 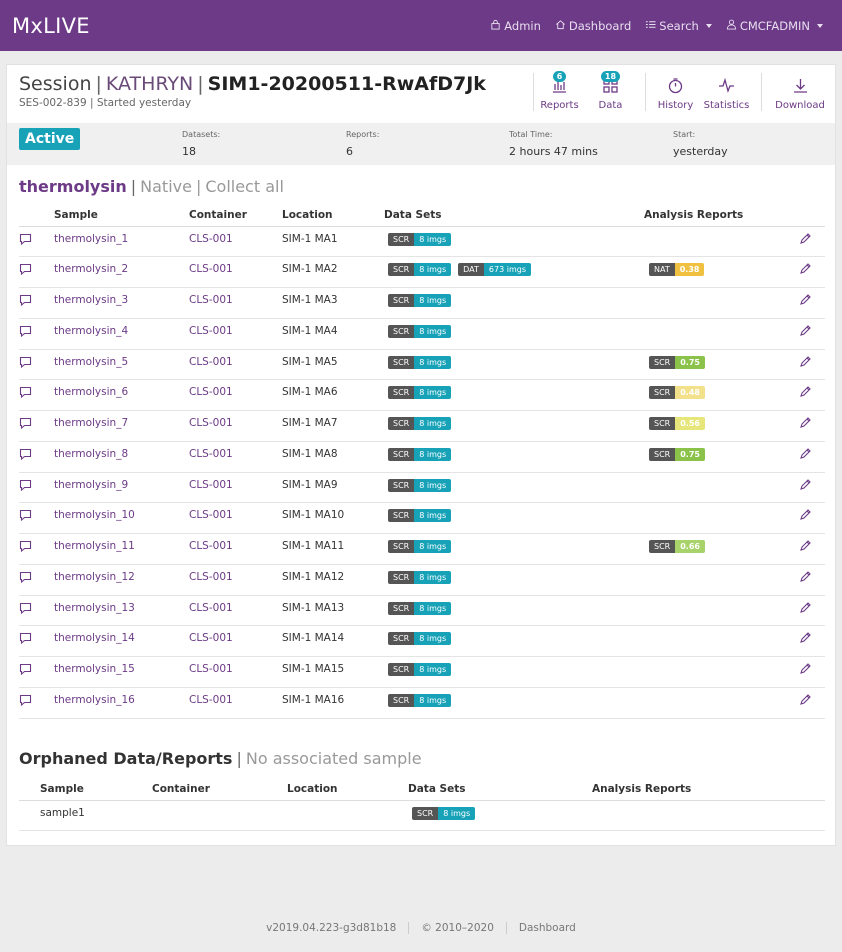 I want to click on sample-link: thermolysin_9, so click(x=121, y=488).